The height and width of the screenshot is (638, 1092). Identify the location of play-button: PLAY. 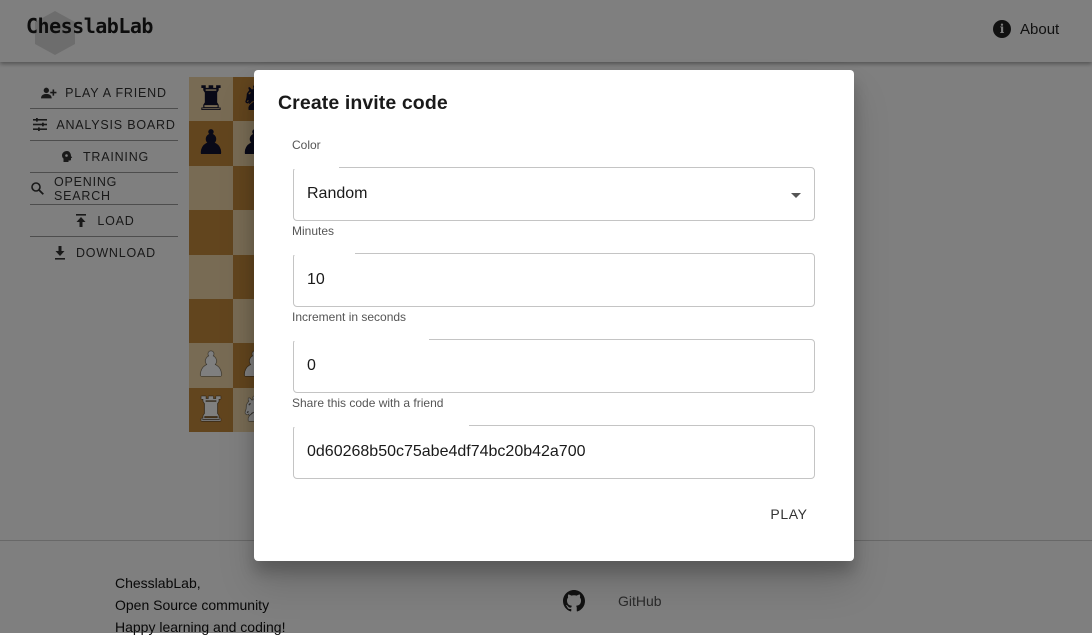
(789, 514).